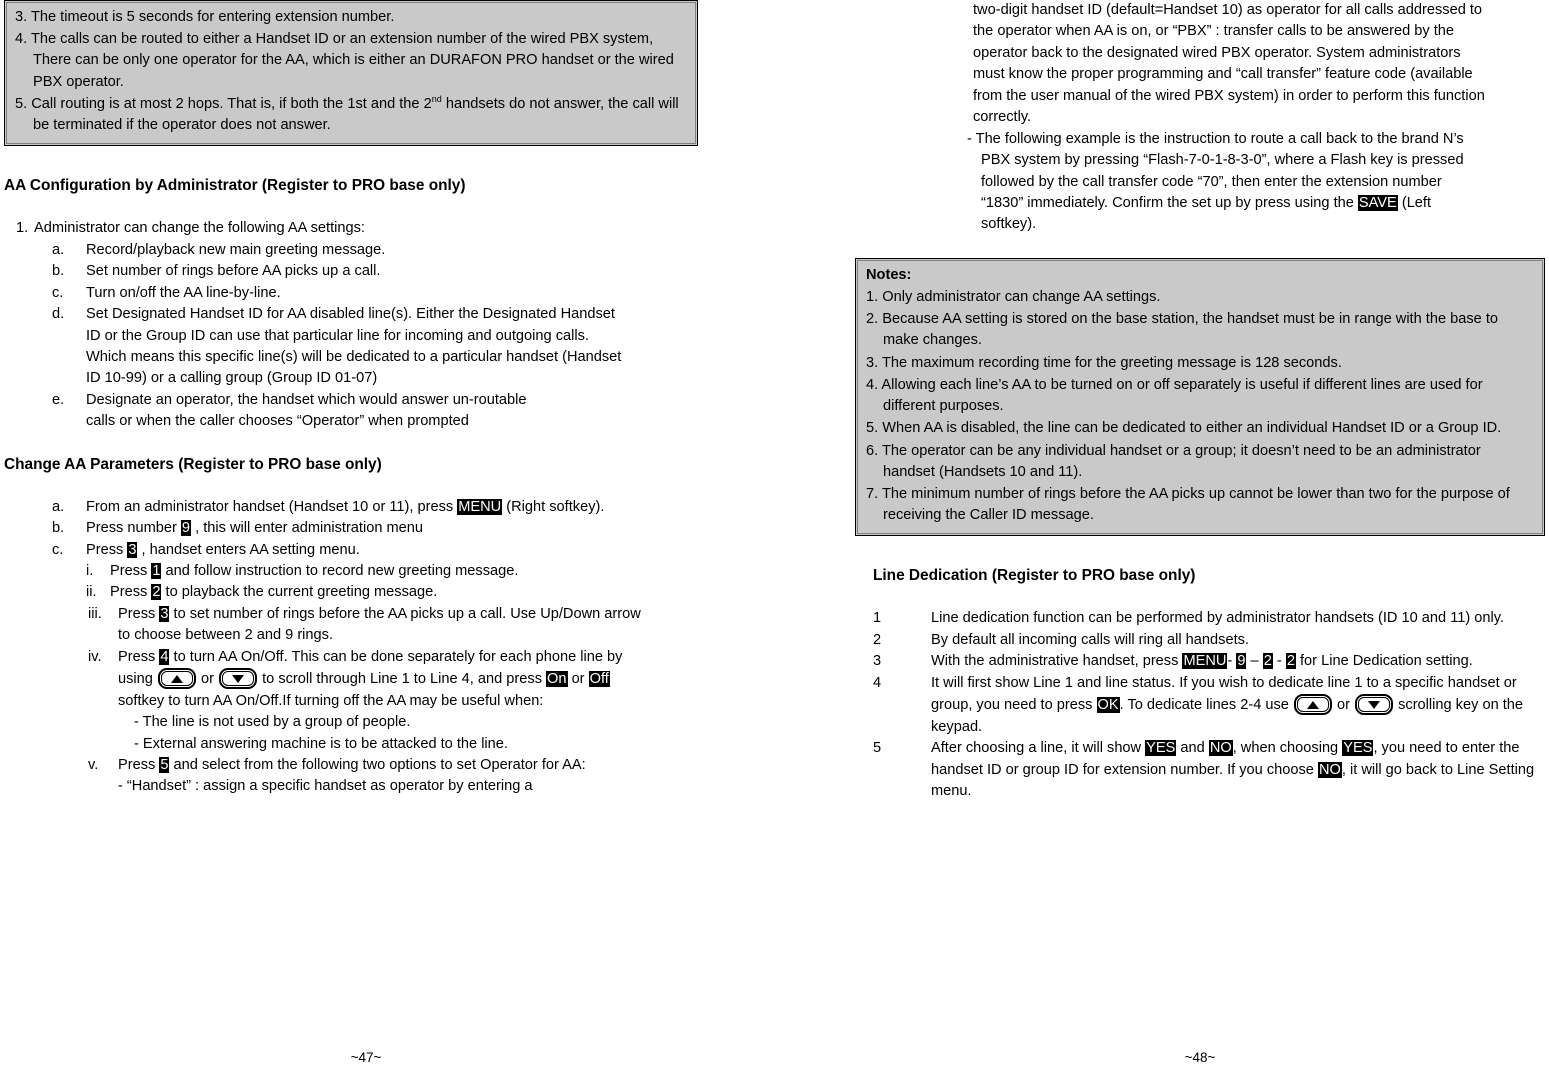 This screenshot has width=1549, height=1077. I want to click on key-2-second: 2, so click(1290, 661).